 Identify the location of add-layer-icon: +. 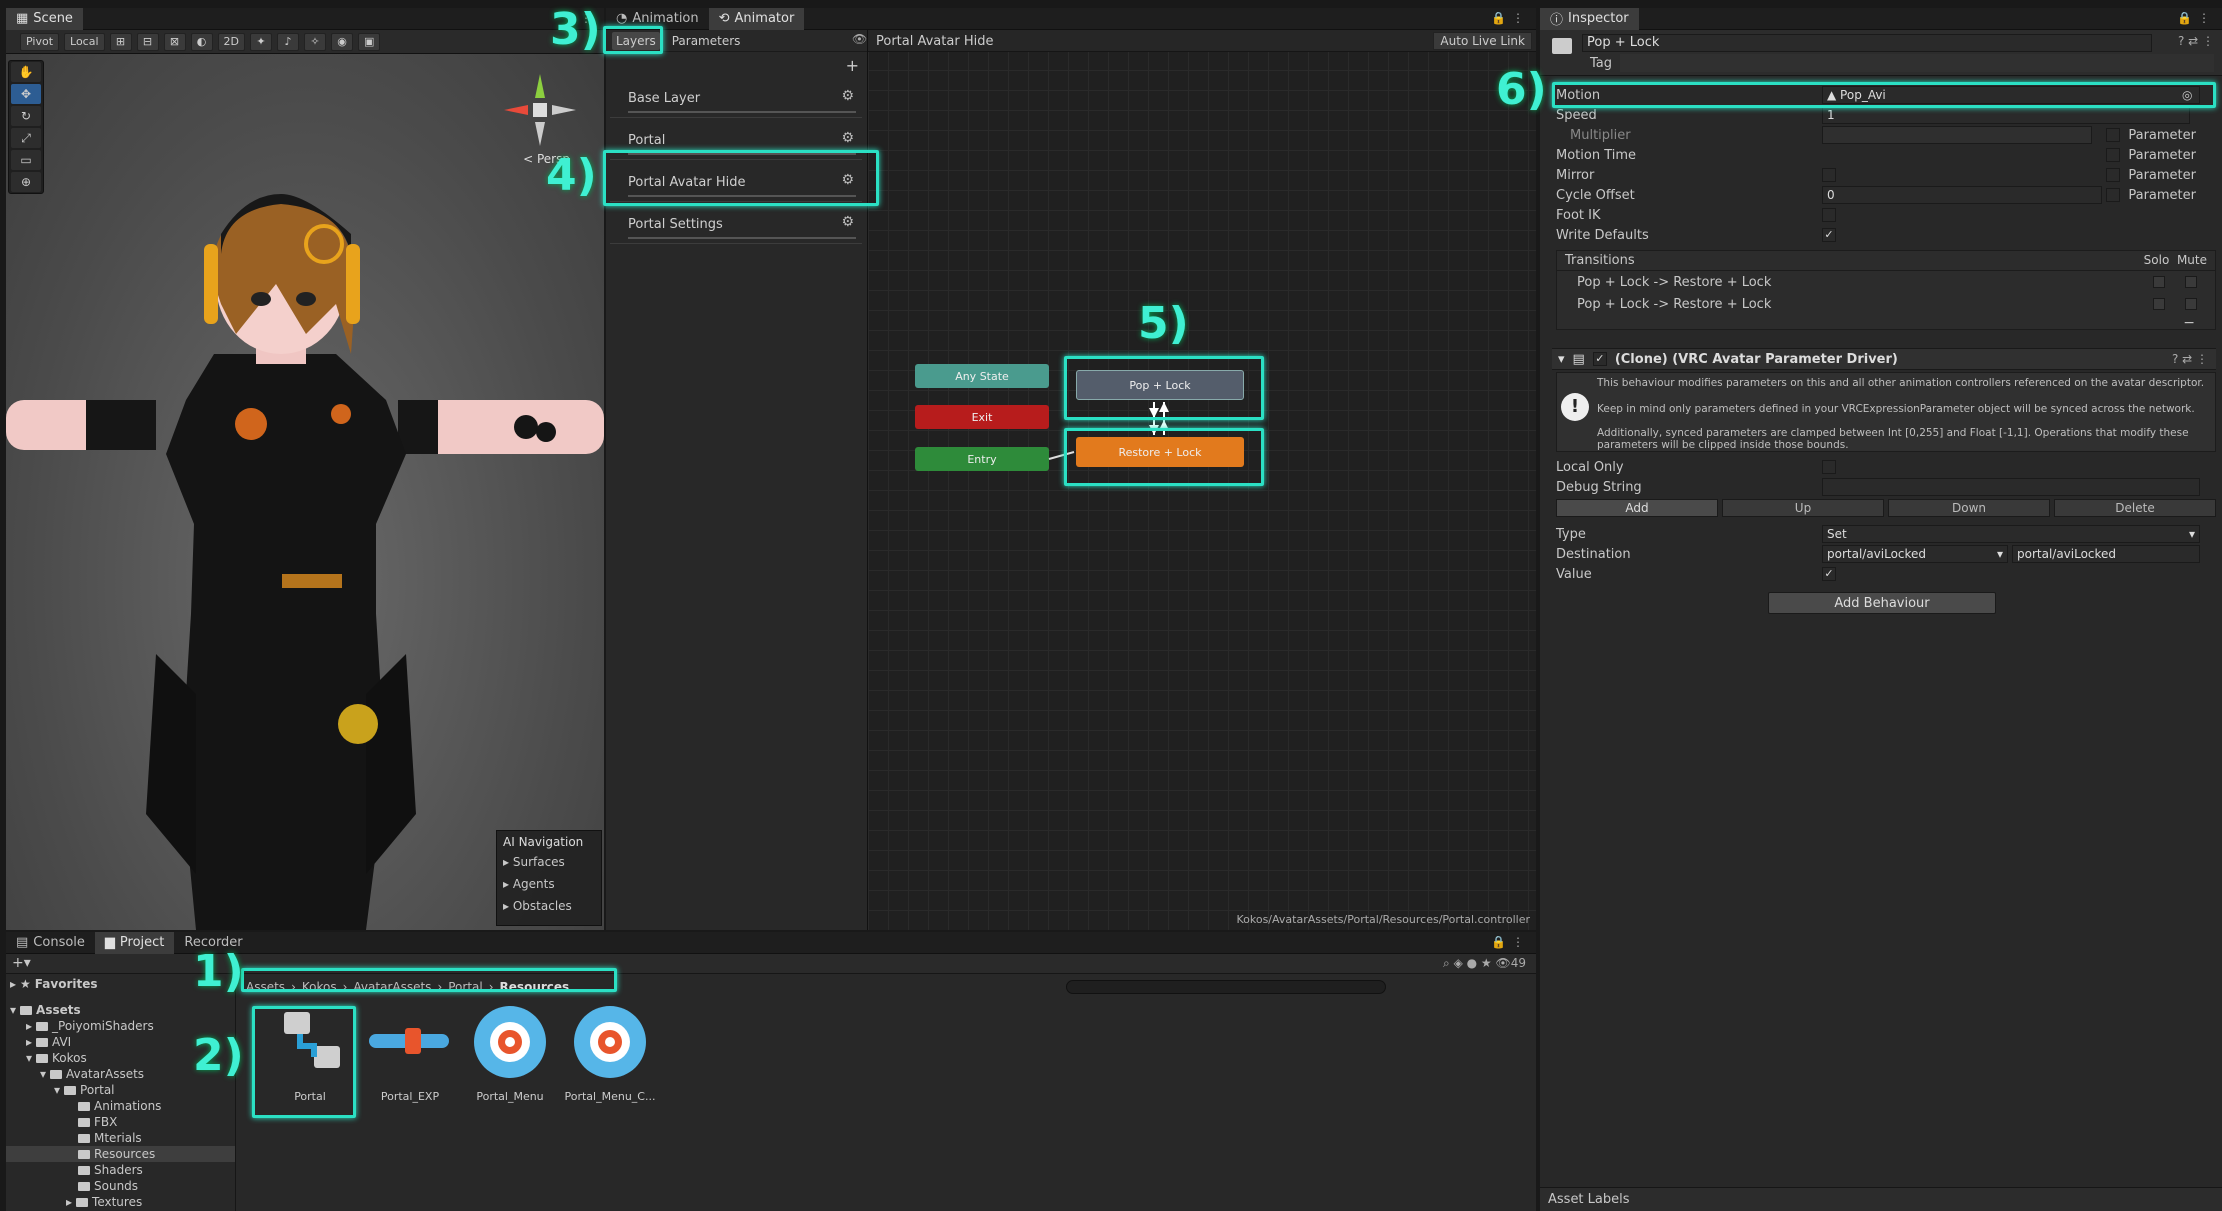
(852, 65).